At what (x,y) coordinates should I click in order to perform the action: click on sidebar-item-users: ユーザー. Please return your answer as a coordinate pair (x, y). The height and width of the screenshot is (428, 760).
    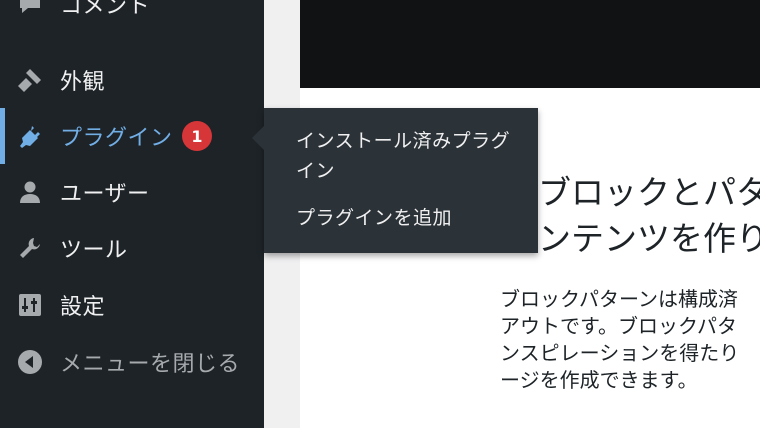
    Looking at the image, I should click on (132, 192).